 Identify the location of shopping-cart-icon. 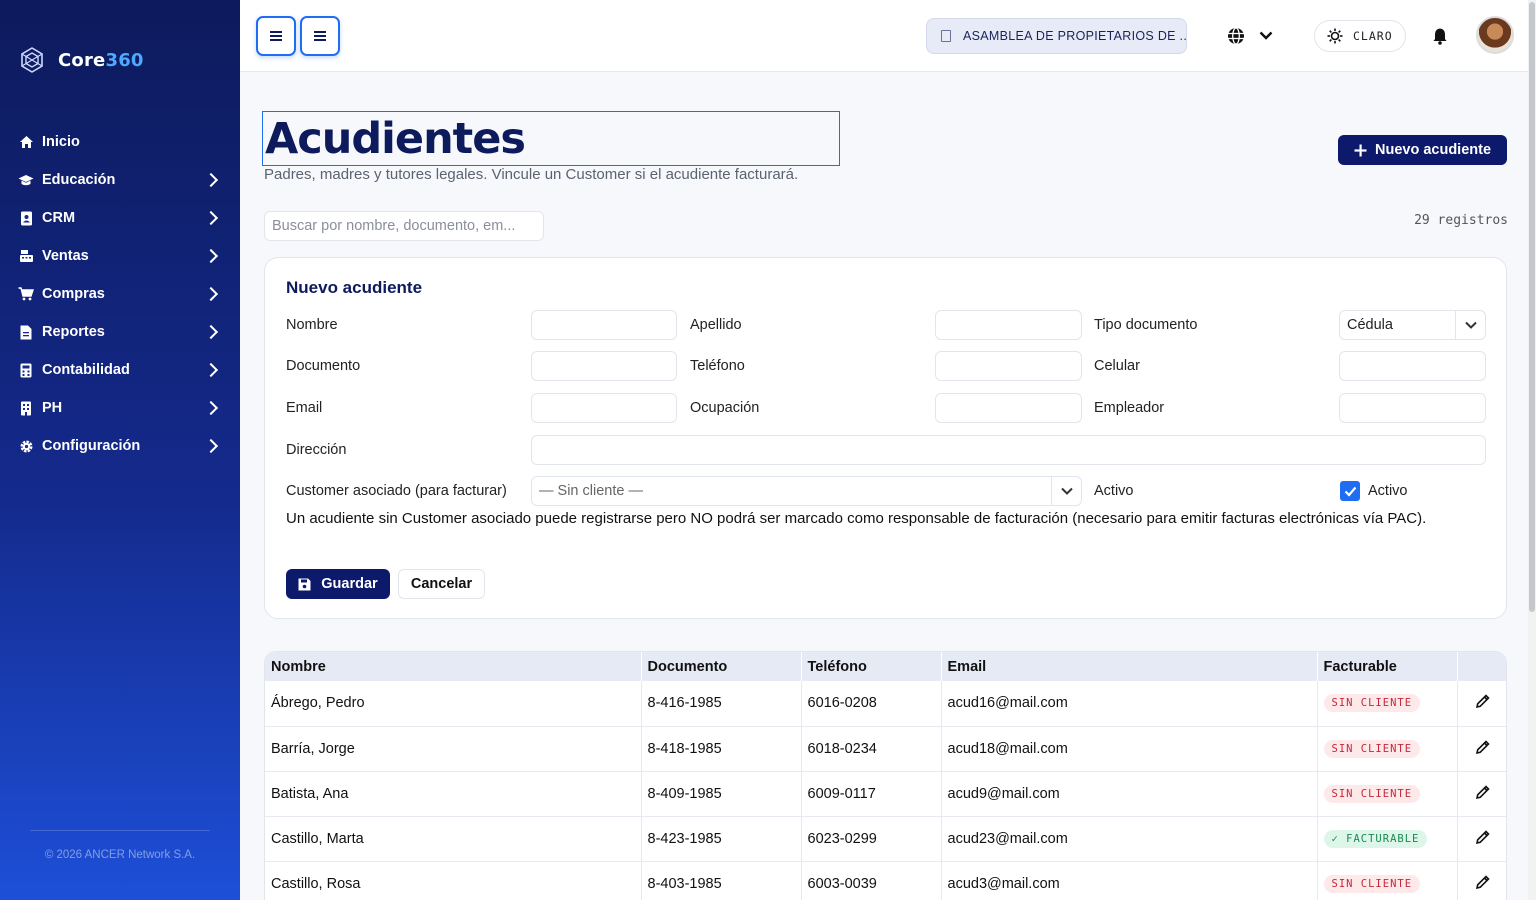
(26, 294).